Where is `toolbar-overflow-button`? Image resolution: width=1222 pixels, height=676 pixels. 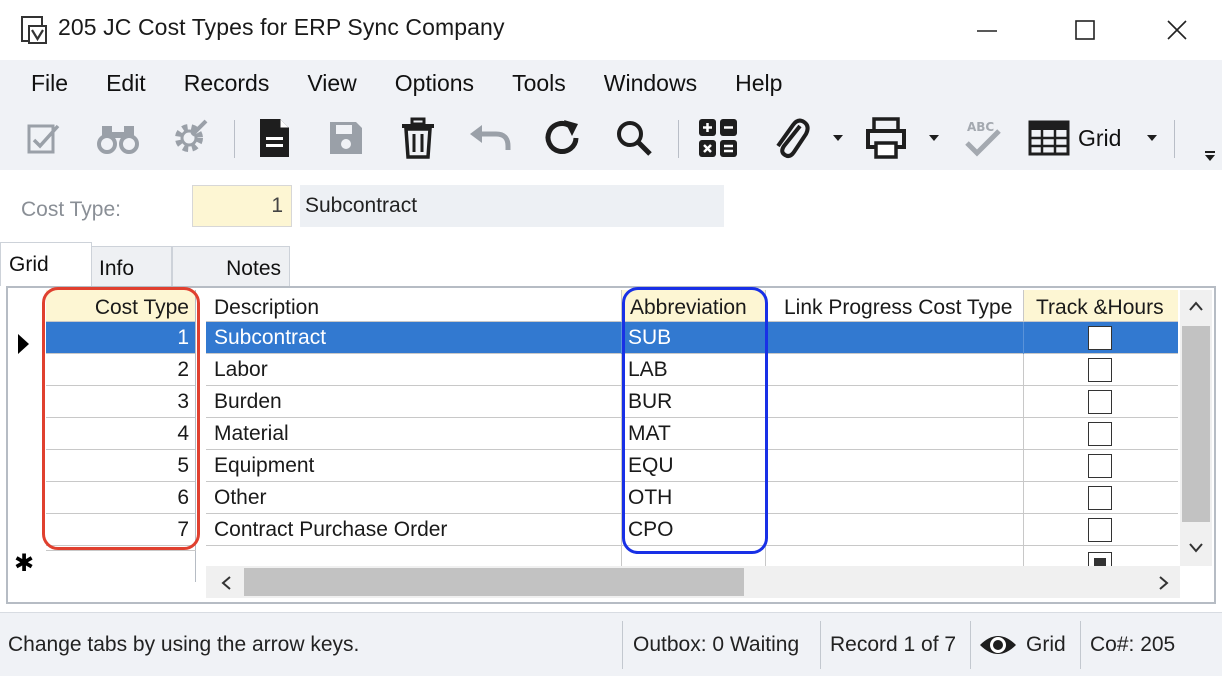
toolbar-overflow-button is located at coordinates (1210, 156).